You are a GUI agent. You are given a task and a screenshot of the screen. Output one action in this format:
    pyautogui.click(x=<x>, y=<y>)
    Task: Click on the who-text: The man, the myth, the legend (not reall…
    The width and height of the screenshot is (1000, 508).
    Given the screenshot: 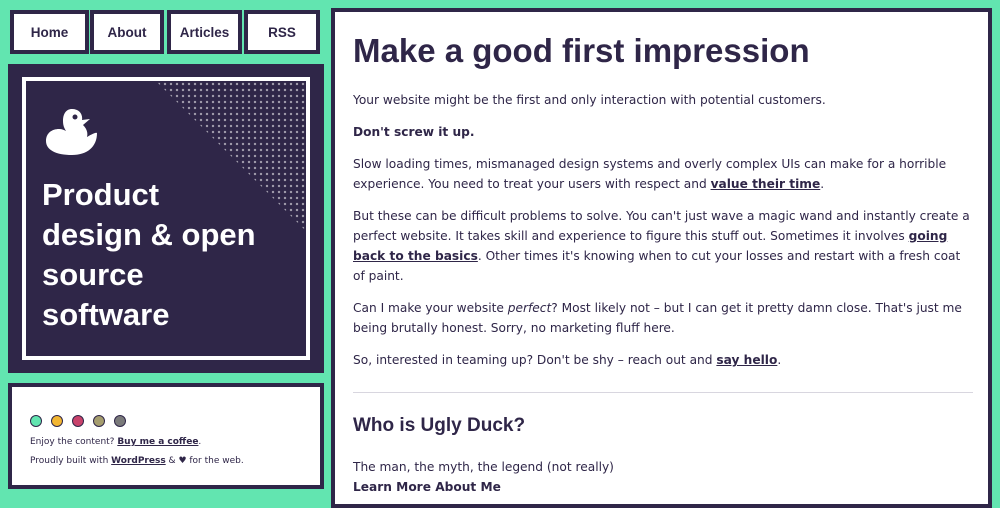 What is the action you would take?
    pyautogui.click(x=483, y=467)
    